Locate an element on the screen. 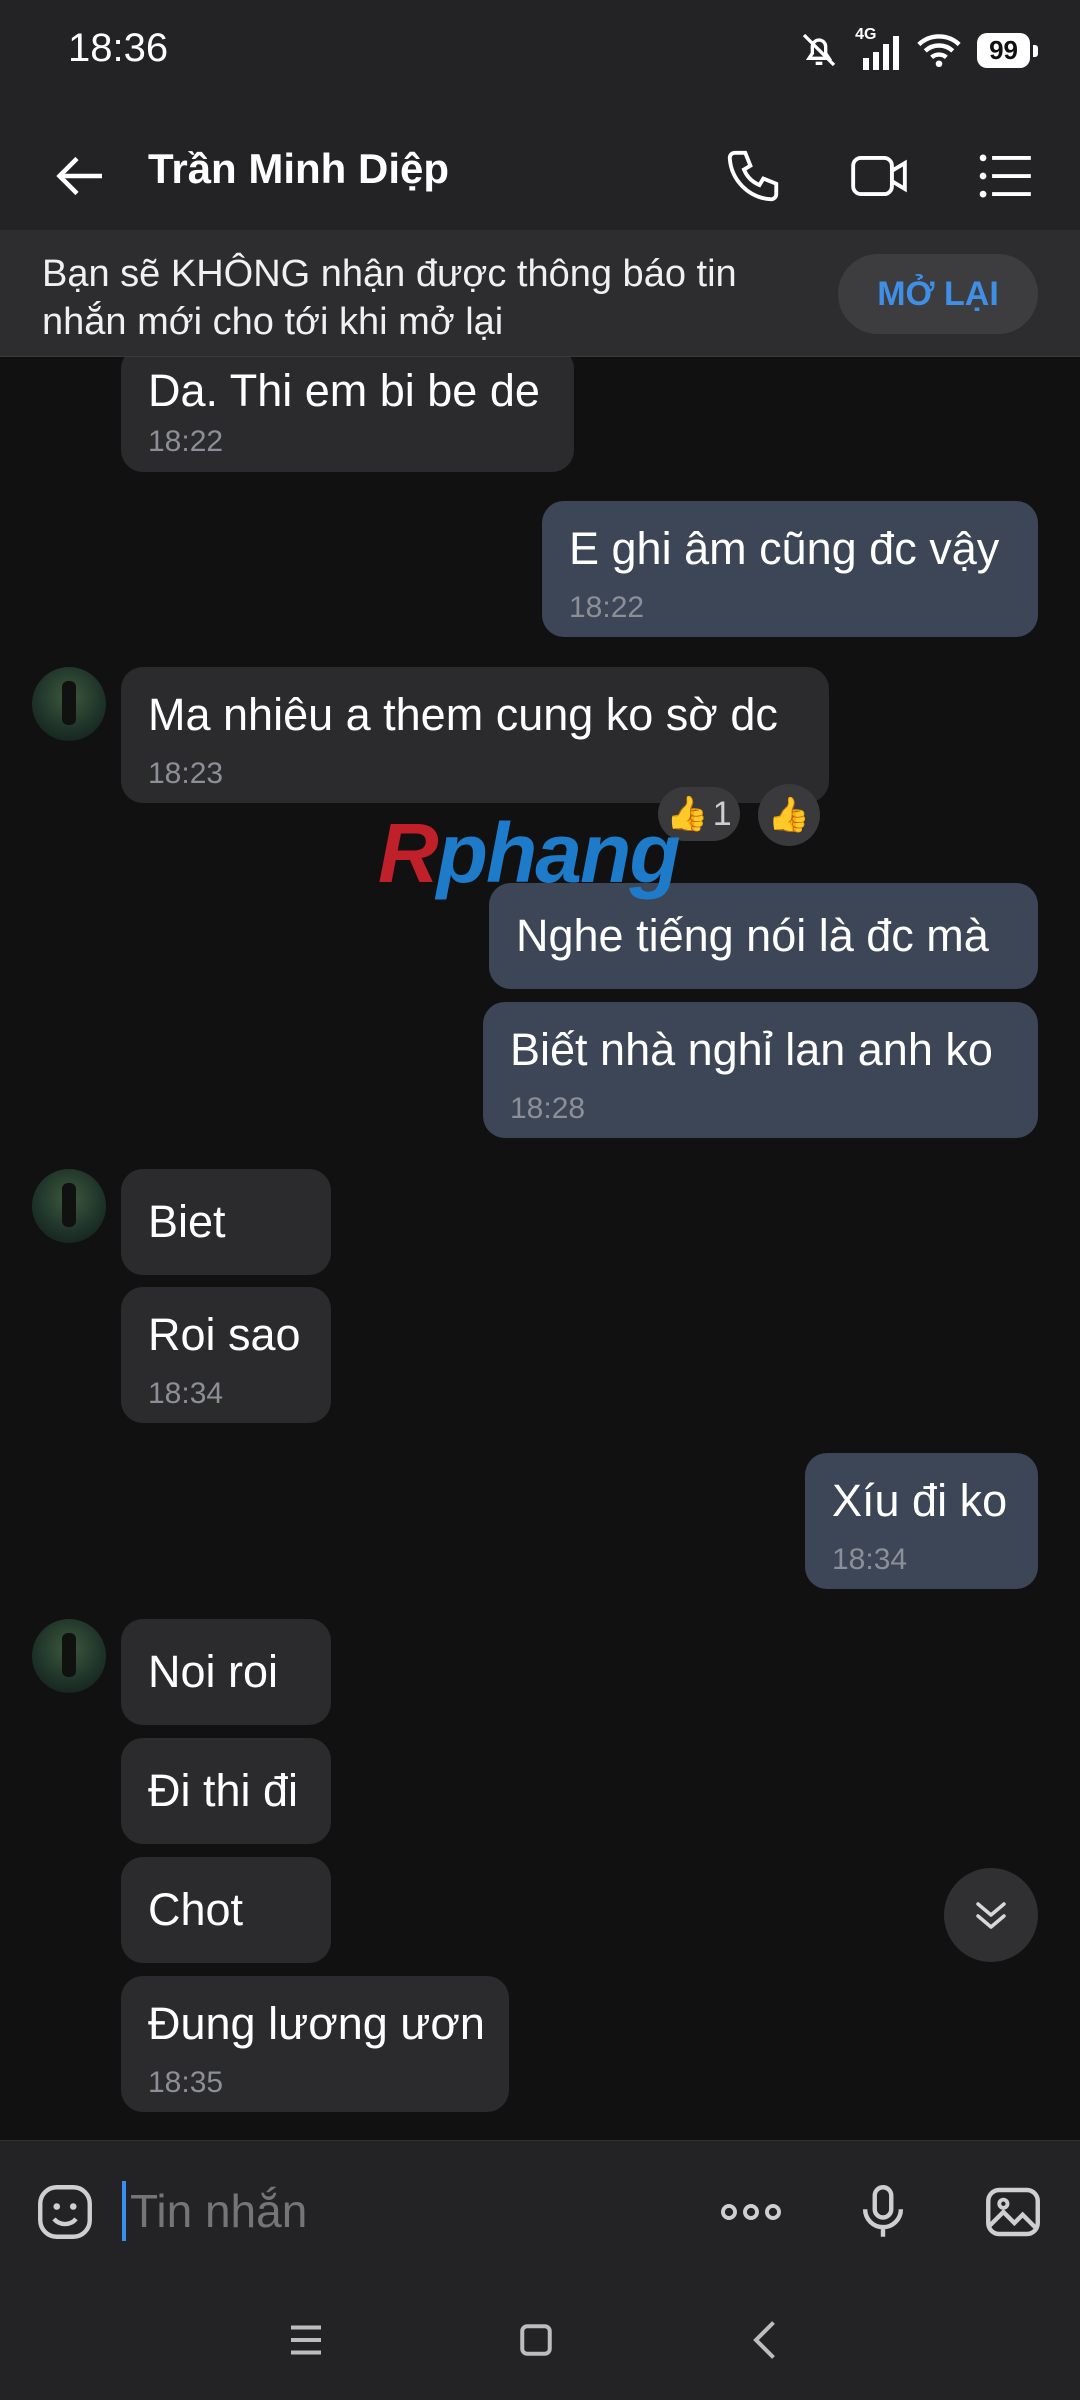 This screenshot has width=1080, height=2400. thumbs-up-icon: 👍 is located at coordinates (789, 815).